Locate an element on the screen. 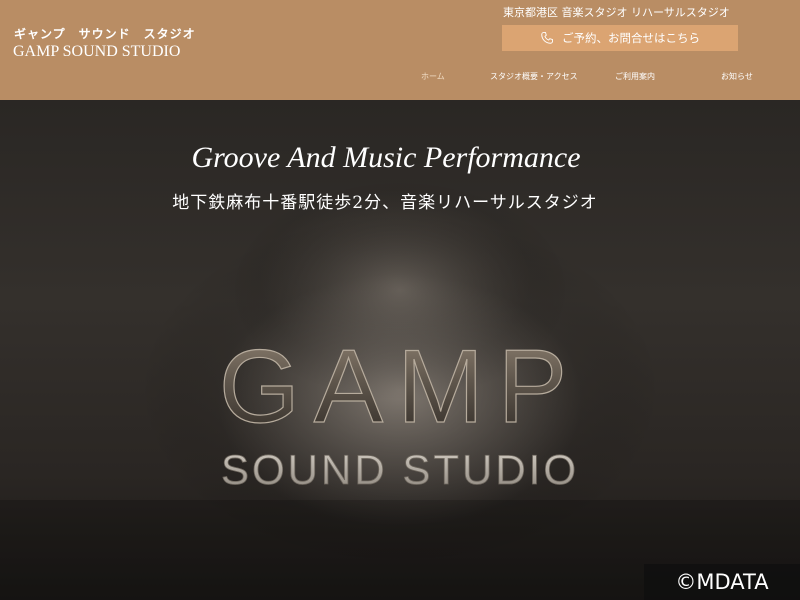 The height and width of the screenshot is (600, 800). nav-item-news: お知らせ is located at coordinates (737, 76).